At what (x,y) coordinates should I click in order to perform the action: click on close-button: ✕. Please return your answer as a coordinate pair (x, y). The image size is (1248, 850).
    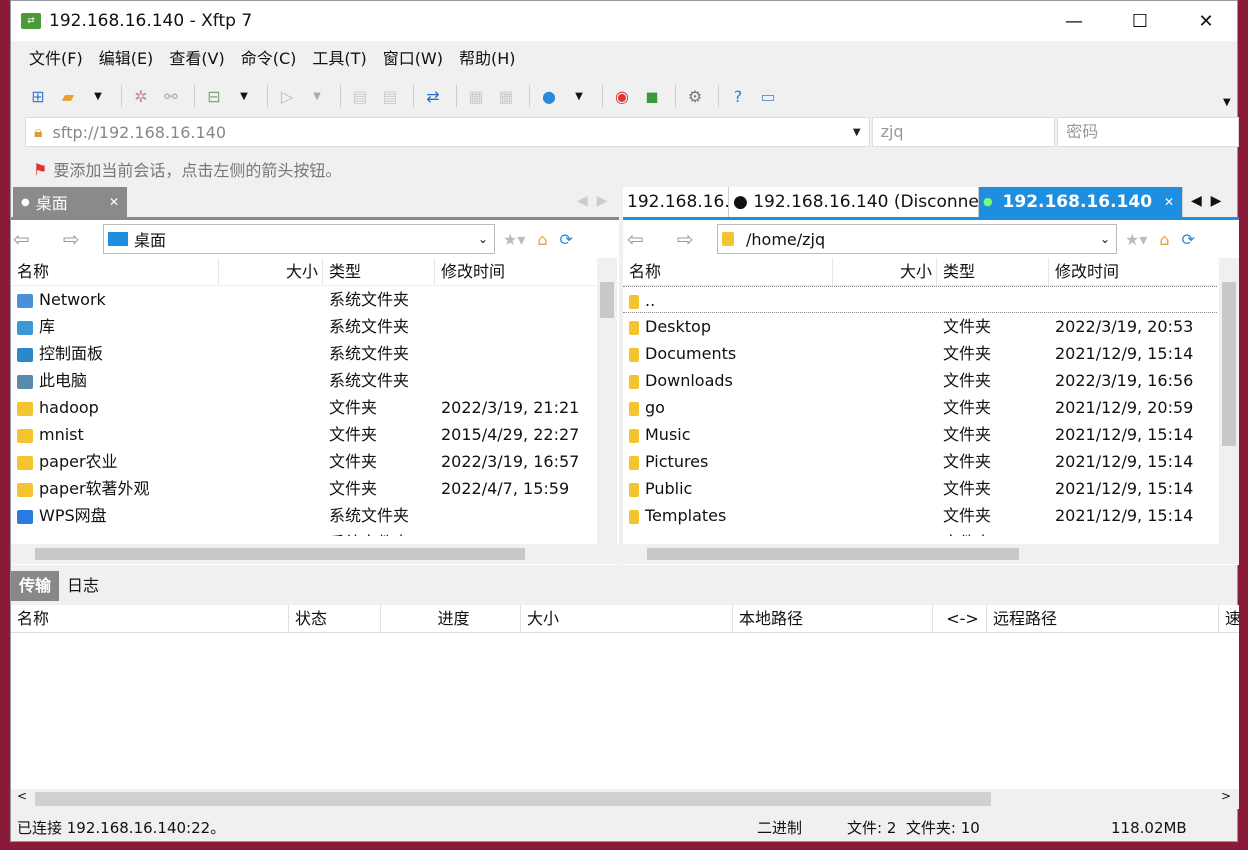
    Looking at the image, I should click on (1206, 21).